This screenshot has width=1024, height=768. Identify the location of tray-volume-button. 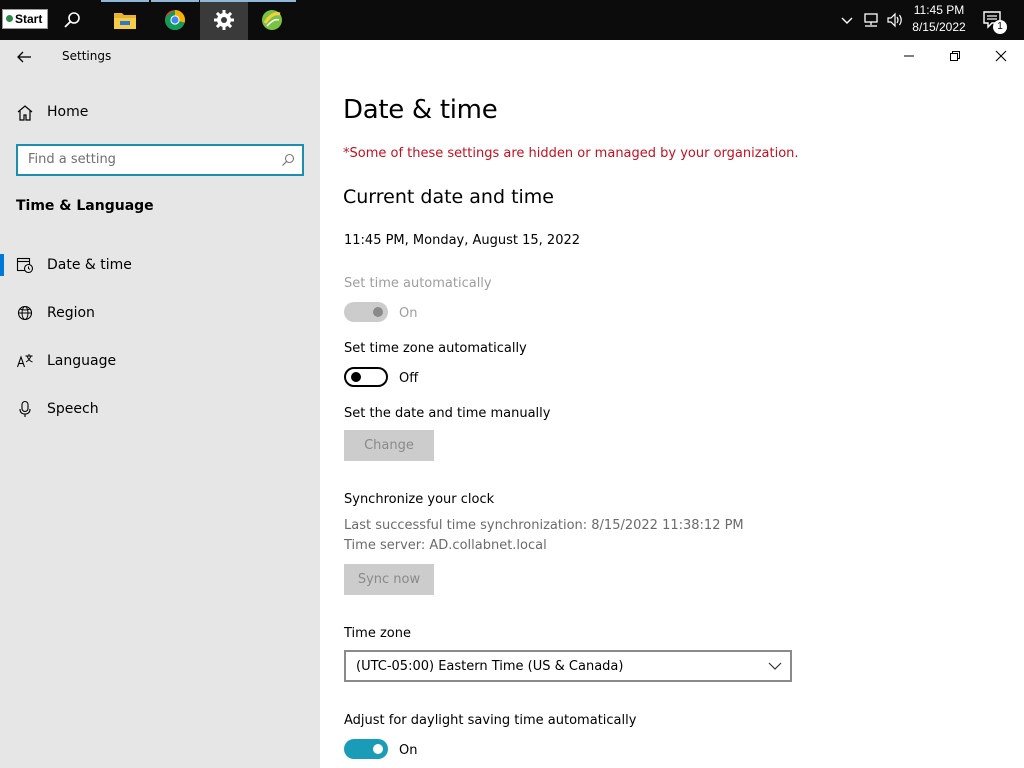
(895, 20).